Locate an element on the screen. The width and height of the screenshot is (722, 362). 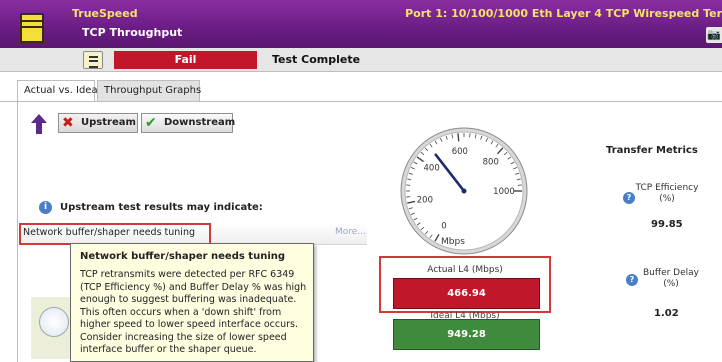
gauge-tick is located at coordinates (458, 137).